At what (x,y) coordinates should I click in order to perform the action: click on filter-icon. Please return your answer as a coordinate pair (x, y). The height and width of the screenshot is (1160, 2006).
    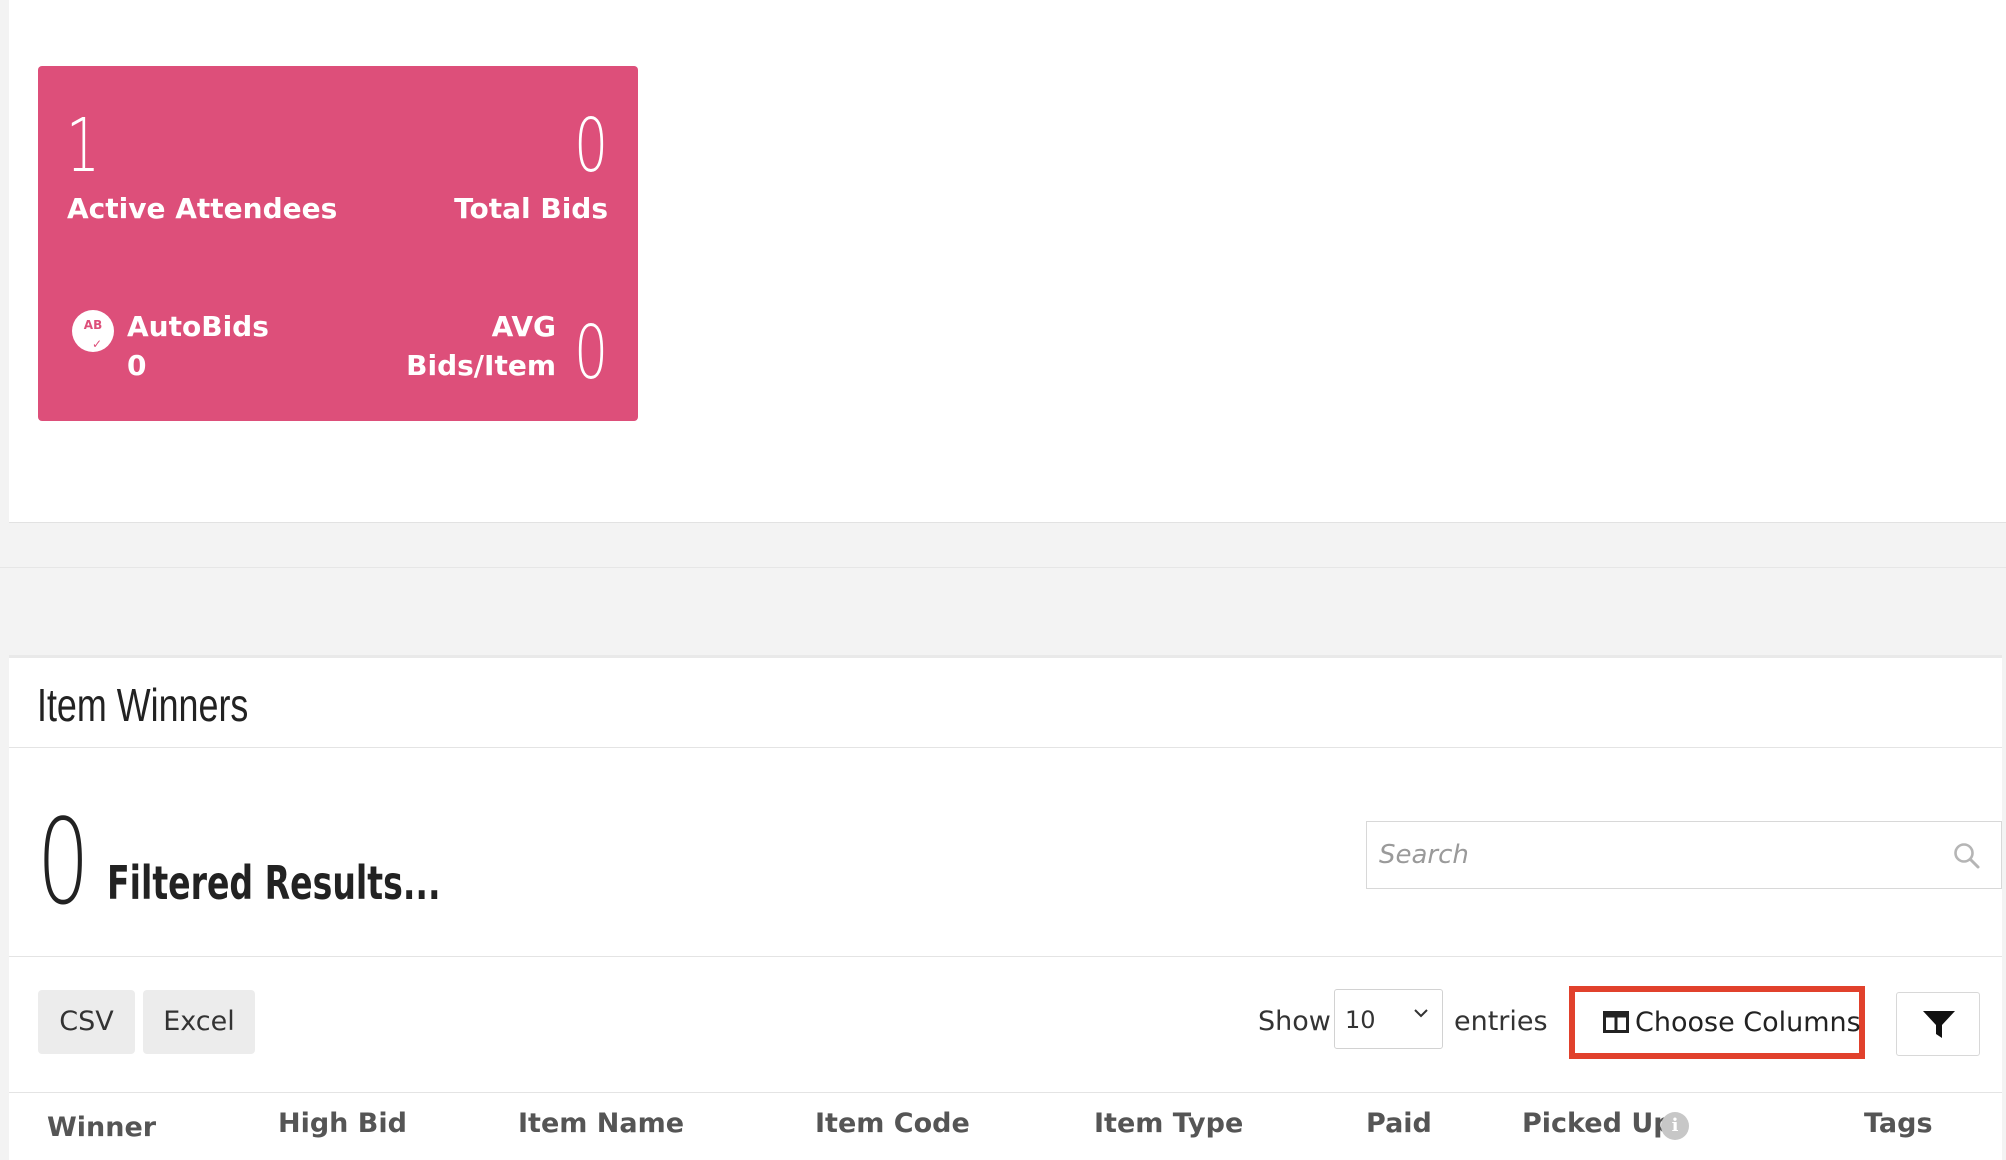
    Looking at the image, I should click on (1939, 1024).